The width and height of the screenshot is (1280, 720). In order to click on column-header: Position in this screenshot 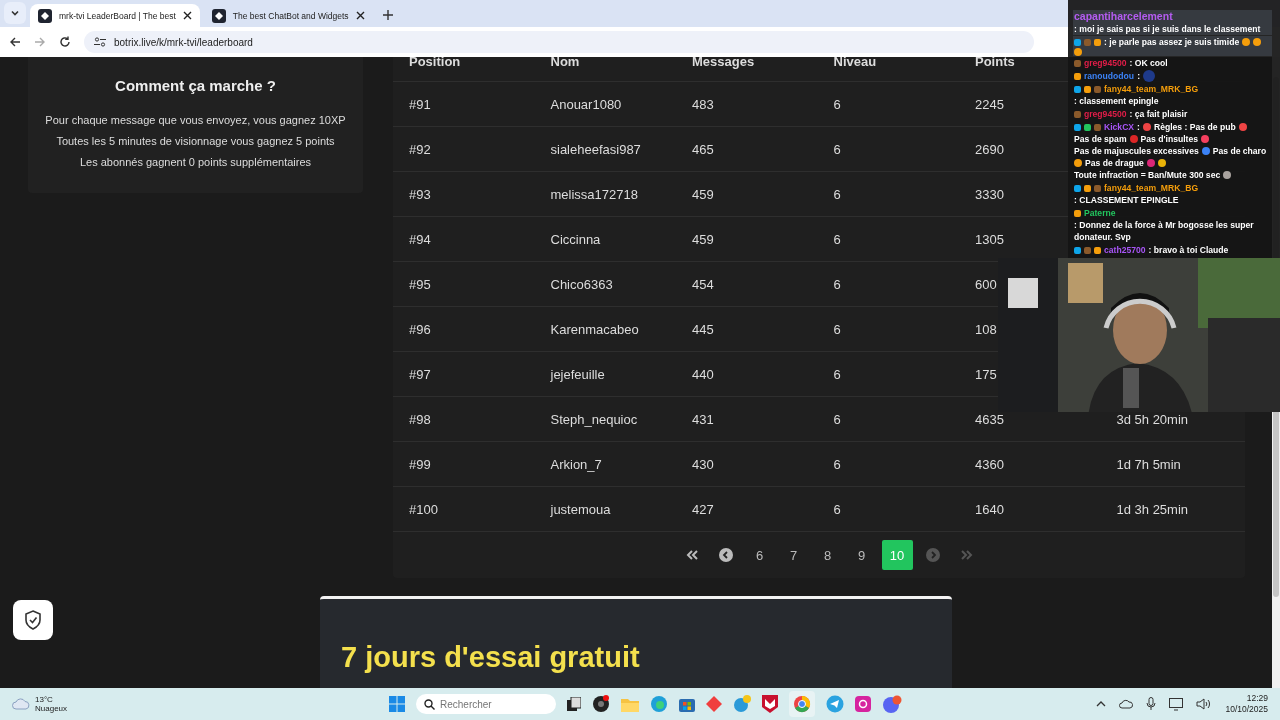, I will do `click(435, 63)`.